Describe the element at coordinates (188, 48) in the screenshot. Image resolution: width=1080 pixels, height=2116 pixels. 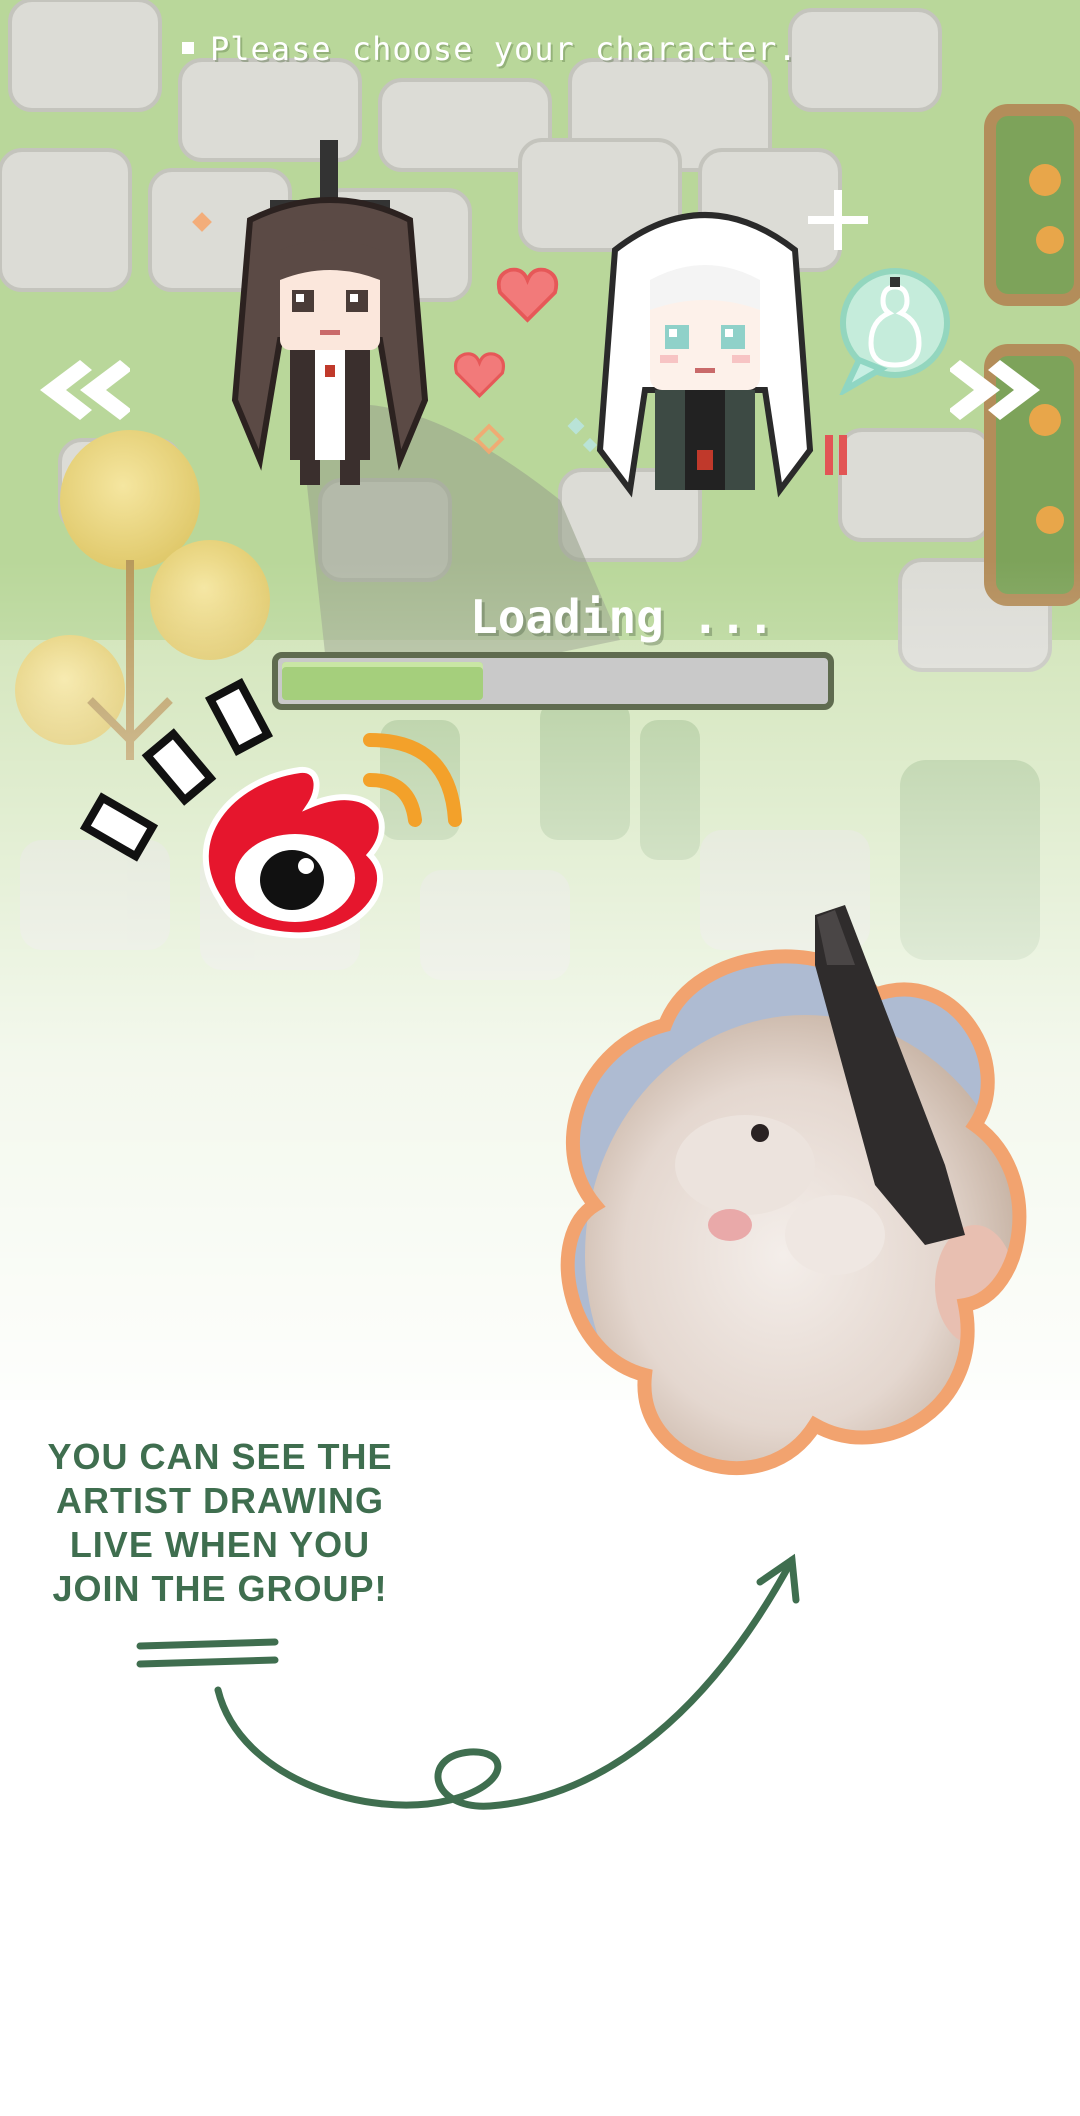
I see `bullet-icon` at that location.